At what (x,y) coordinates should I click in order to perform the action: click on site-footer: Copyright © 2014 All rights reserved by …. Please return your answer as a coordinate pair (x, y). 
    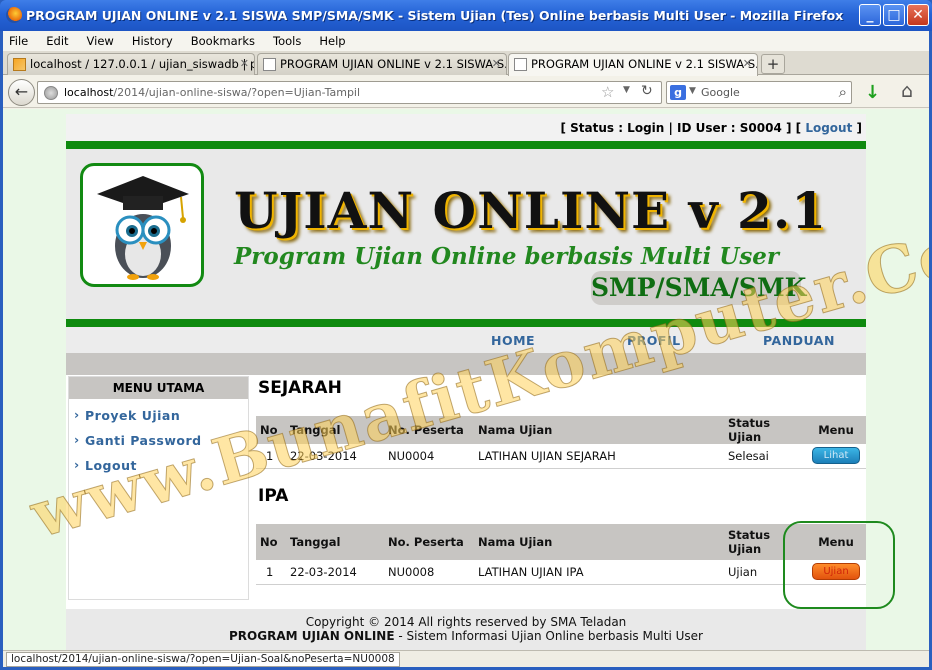
    Looking at the image, I should click on (466, 629).